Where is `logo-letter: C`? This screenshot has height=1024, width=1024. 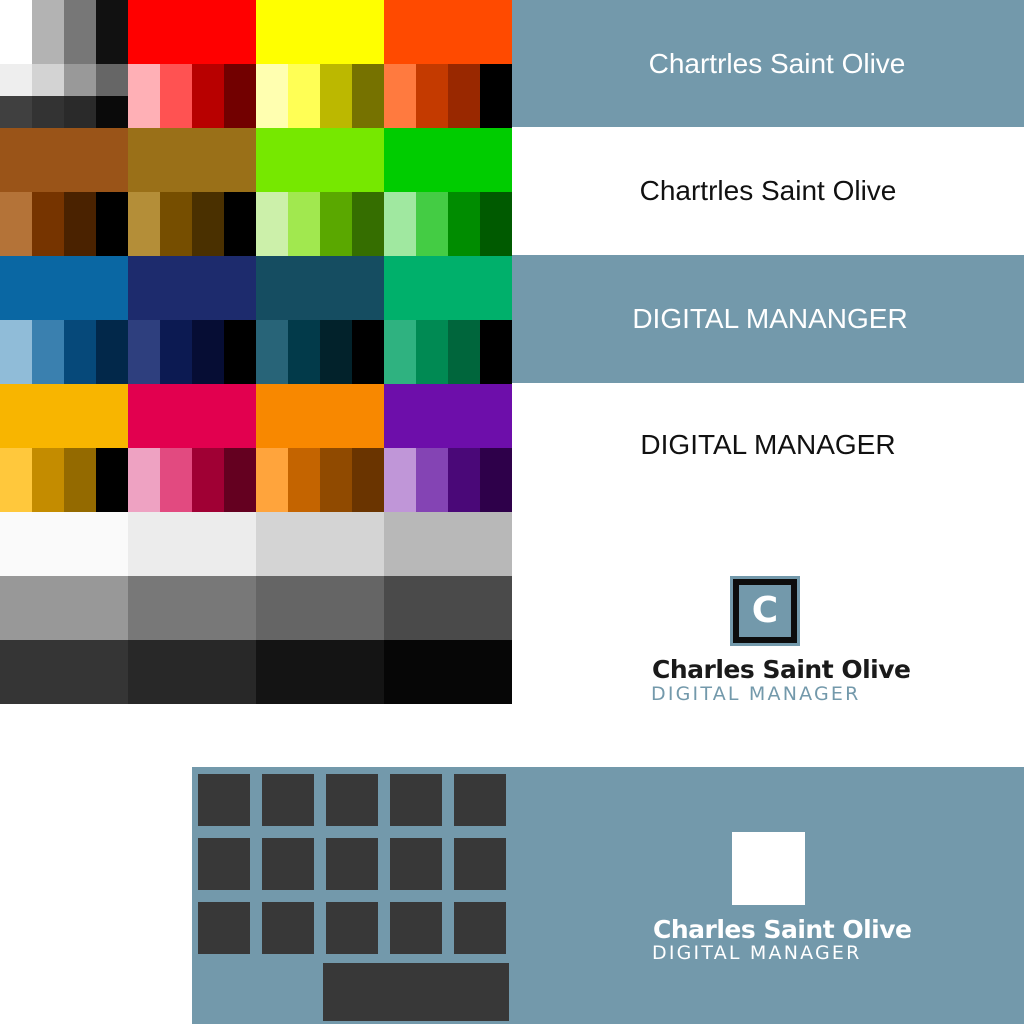
logo-letter: C is located at coordinates (765, 611).